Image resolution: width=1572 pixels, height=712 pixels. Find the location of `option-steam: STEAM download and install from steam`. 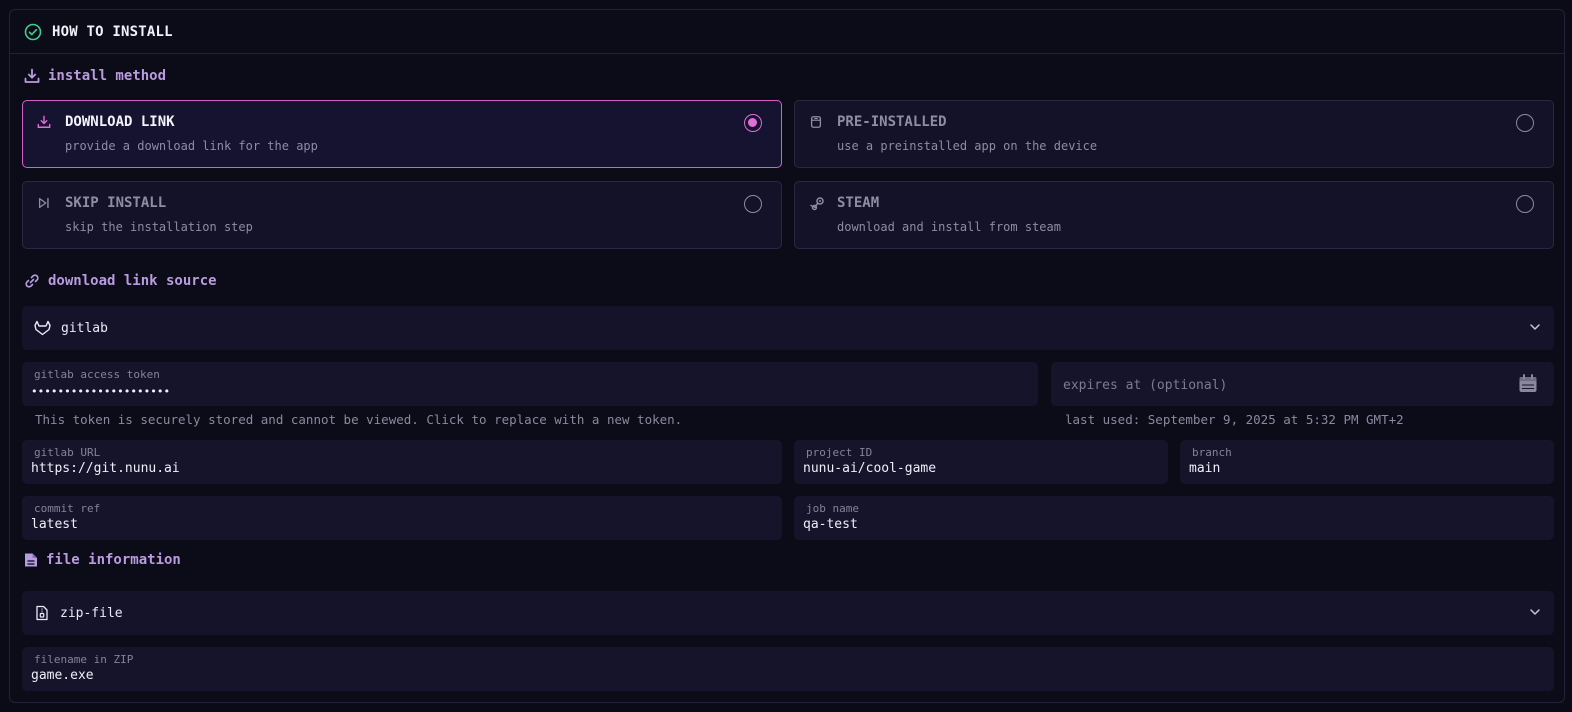

option-steam: STEAM download and install from steam is located at coordinates (1174, 215).